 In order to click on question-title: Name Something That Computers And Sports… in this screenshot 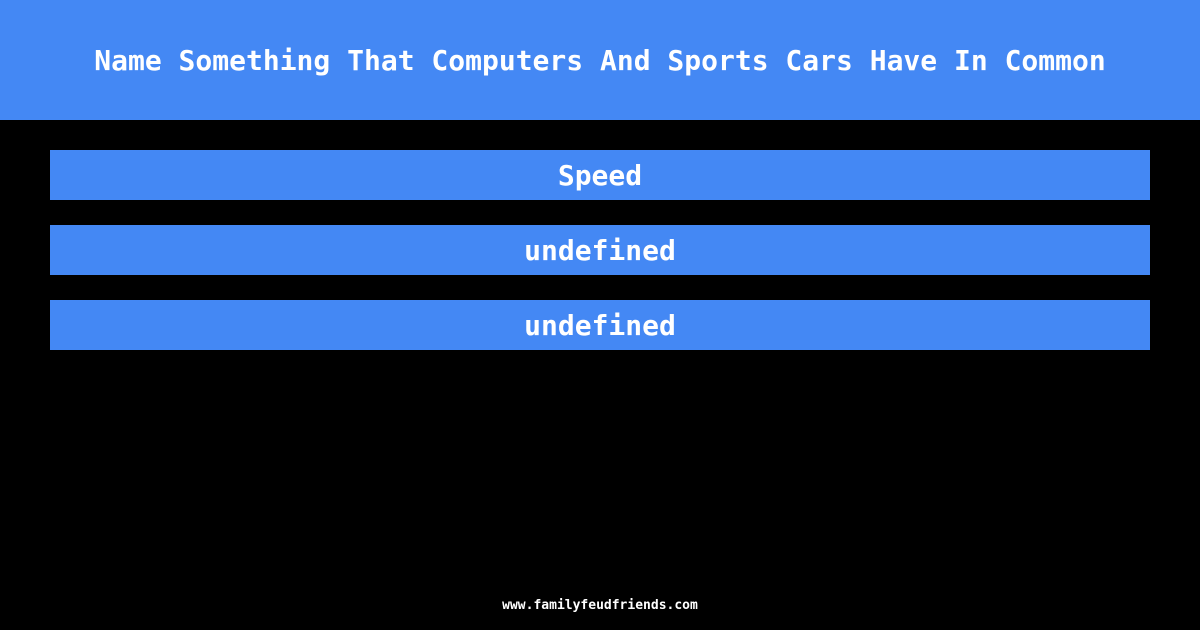, I will do `click(600, 60)`.